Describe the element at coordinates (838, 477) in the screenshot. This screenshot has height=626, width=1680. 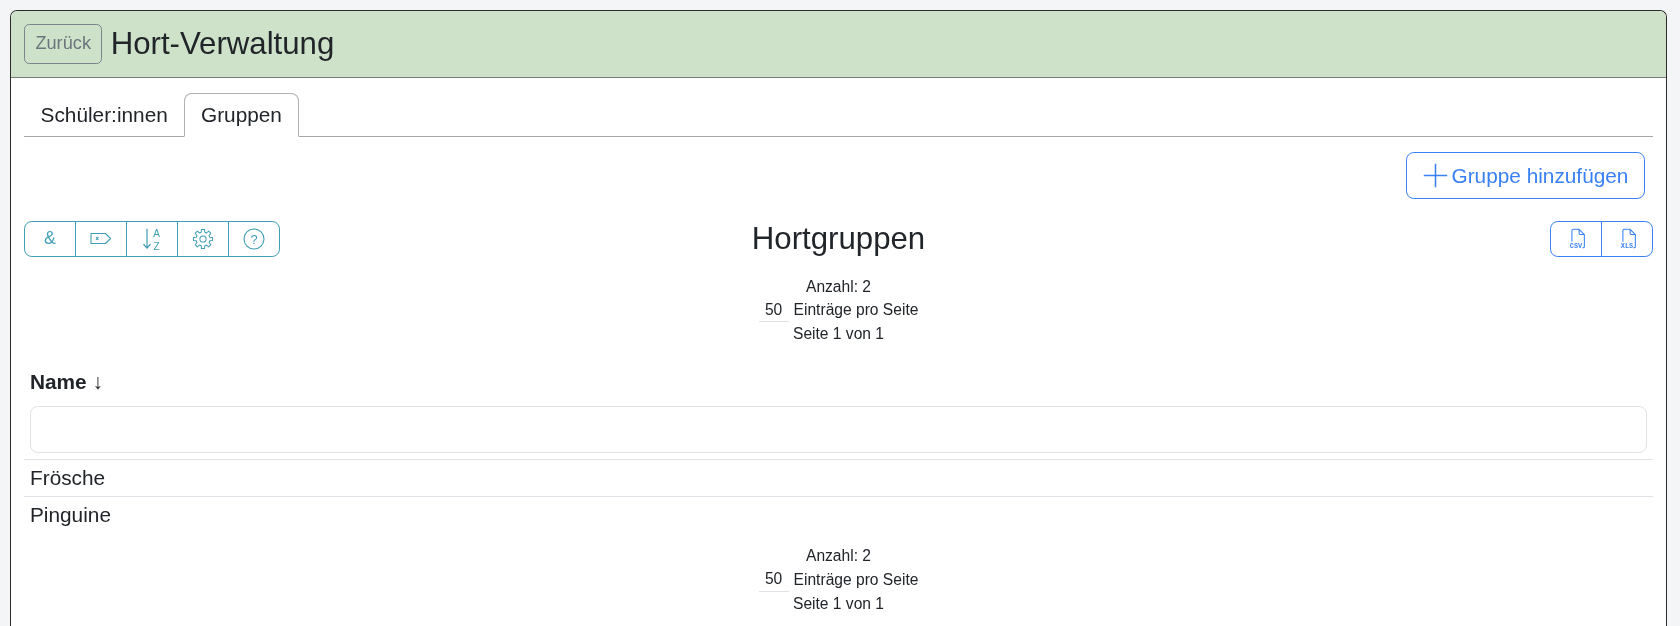
I see `table-cell: Frösche` at that location.